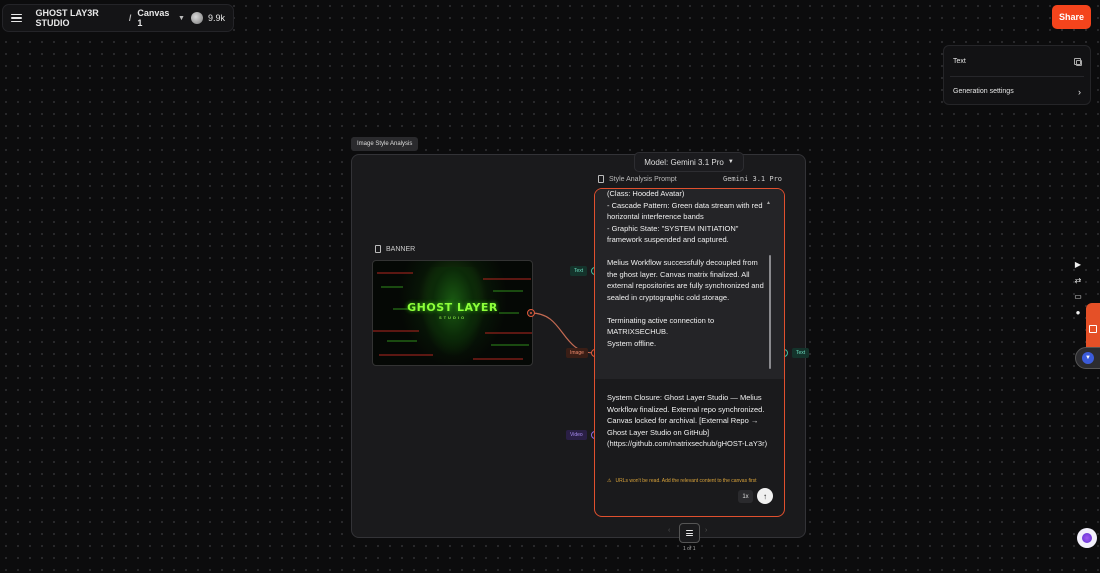  Describe the element at coordinates (79, 18) in the screenshot. I see `workspace-name: GHOST LAY3R STUDIO` at that location.